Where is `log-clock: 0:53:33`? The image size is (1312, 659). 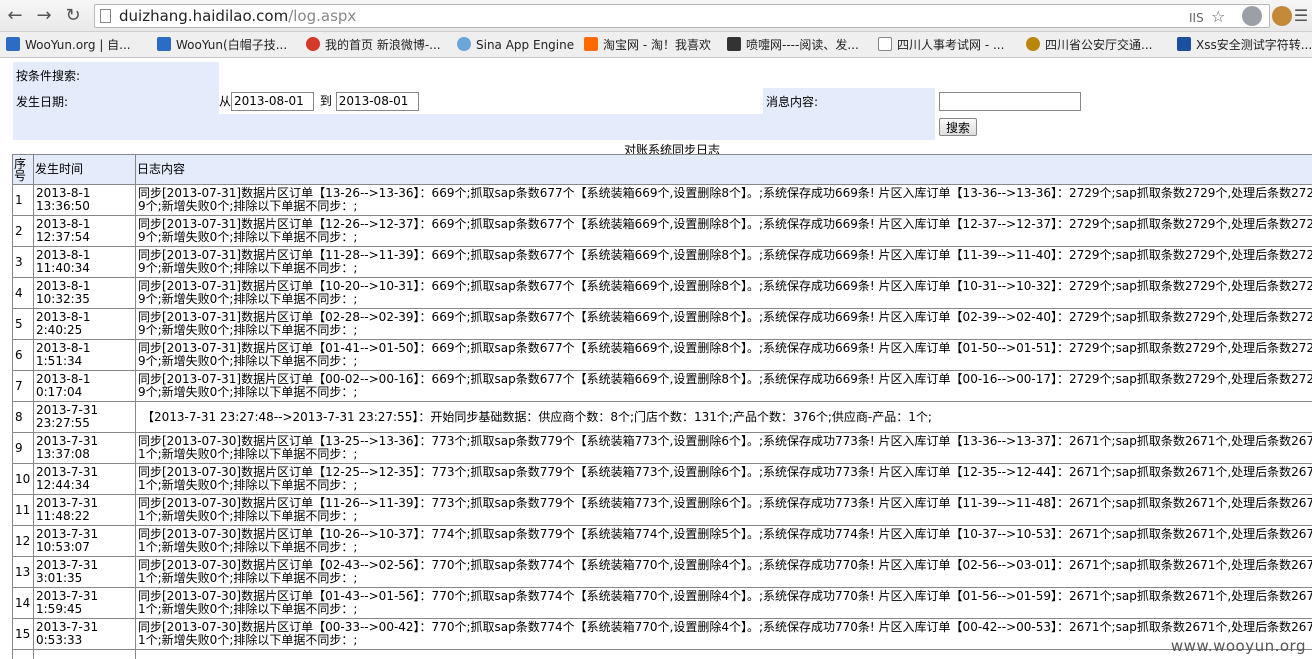 log-clock: 0:53:33 is located at coordinates (59, 640).